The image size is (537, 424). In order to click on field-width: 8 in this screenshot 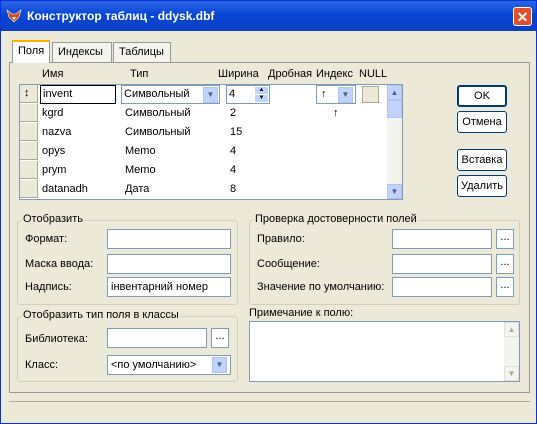, I will do `click(233, 189)`.